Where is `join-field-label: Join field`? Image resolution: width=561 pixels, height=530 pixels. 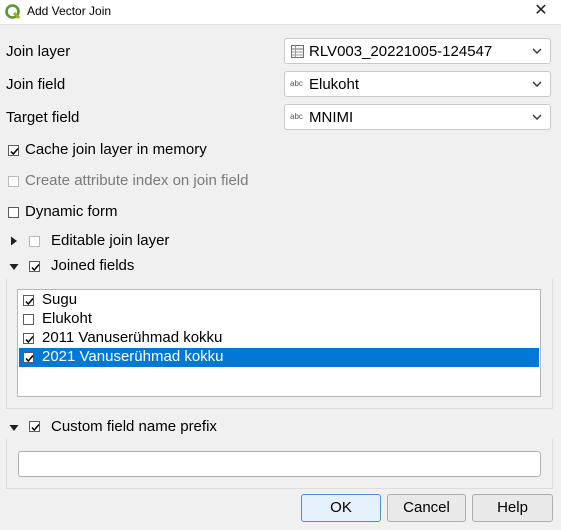
join-field-label: Join field is located at coordinates (36, 84).